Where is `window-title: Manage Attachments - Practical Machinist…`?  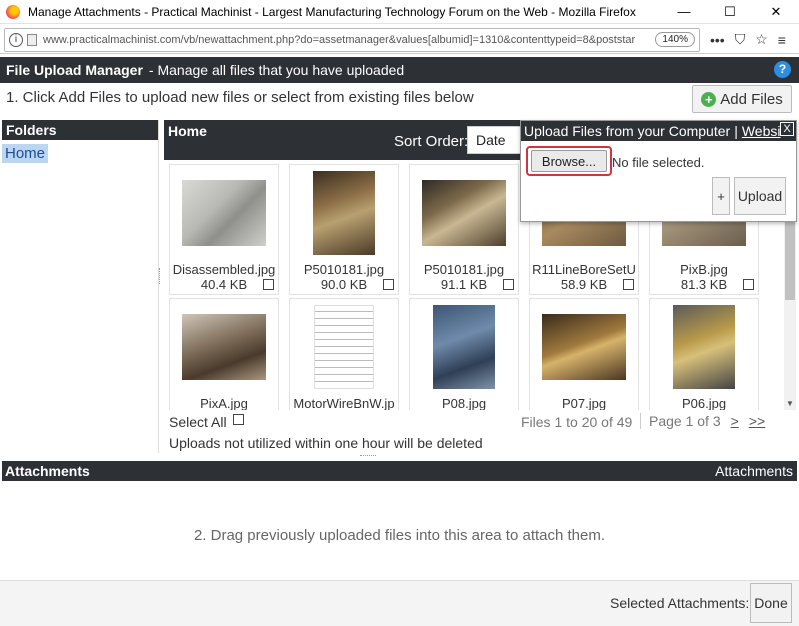
window-title: Manage Attachments - Practical Machinist… is located at coordinates (332, 11).